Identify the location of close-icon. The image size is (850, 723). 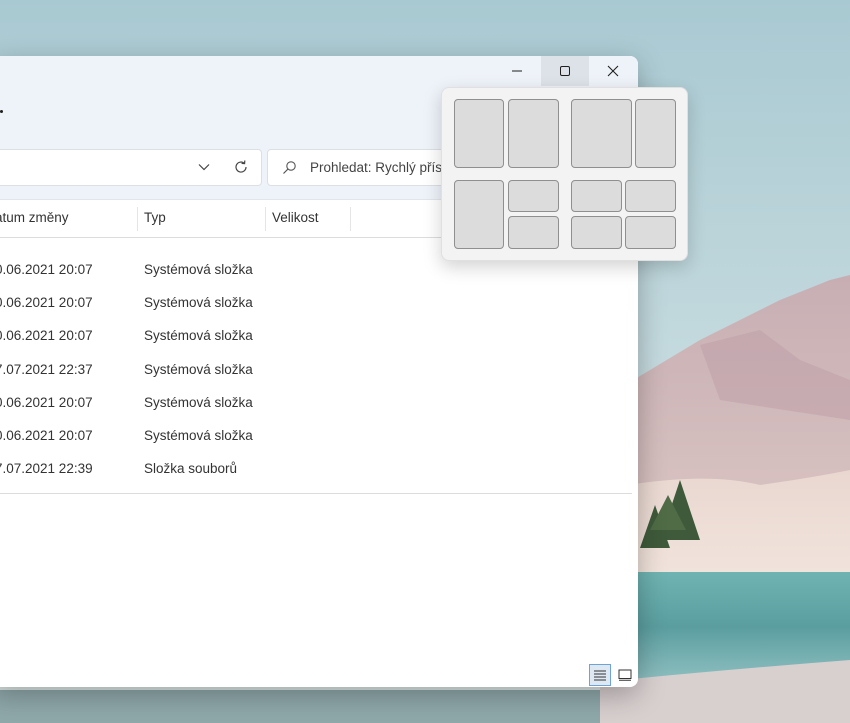
(613, 71).